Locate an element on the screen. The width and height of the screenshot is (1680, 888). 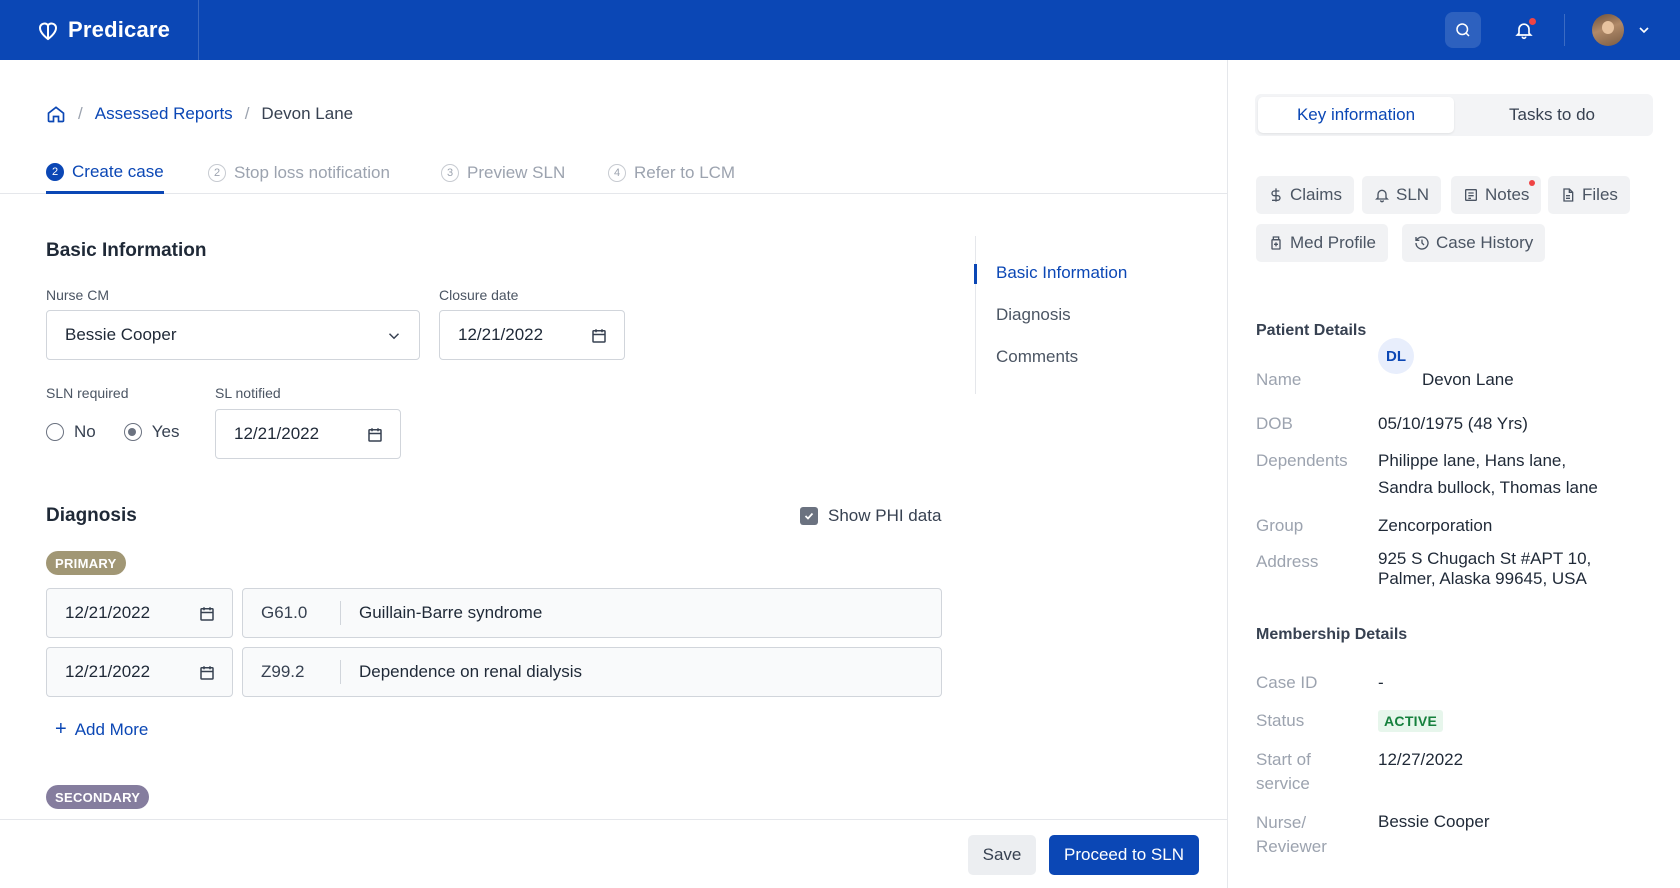
patient-address-line-1: 925 S Chugach St #APT 10, is located at coordinates (1485, 558).